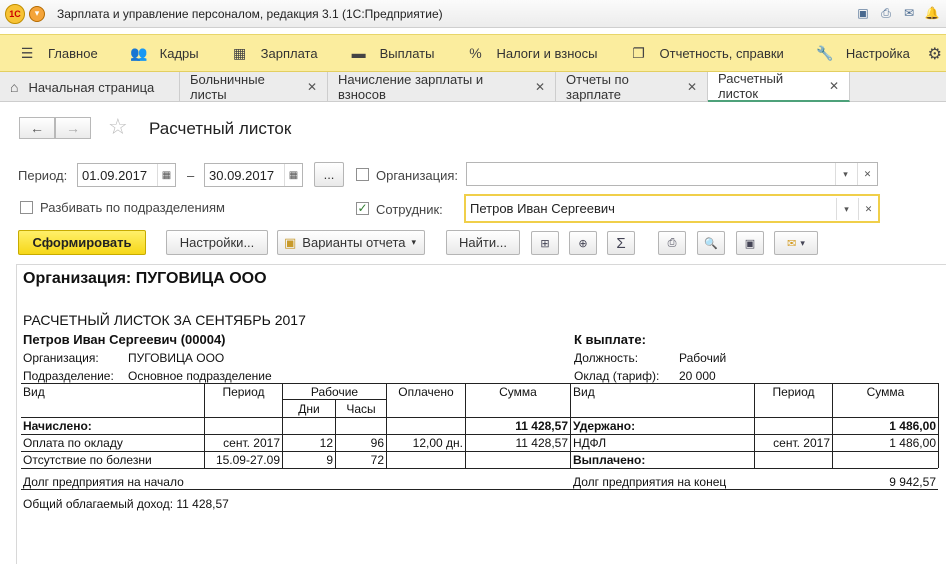 The width and height of the screenshot is (946, 564). What do you see at coordinates (518, 392) in the screenshot?
I see `col-header-sum: Сумма` at bounding box center [518, 392].